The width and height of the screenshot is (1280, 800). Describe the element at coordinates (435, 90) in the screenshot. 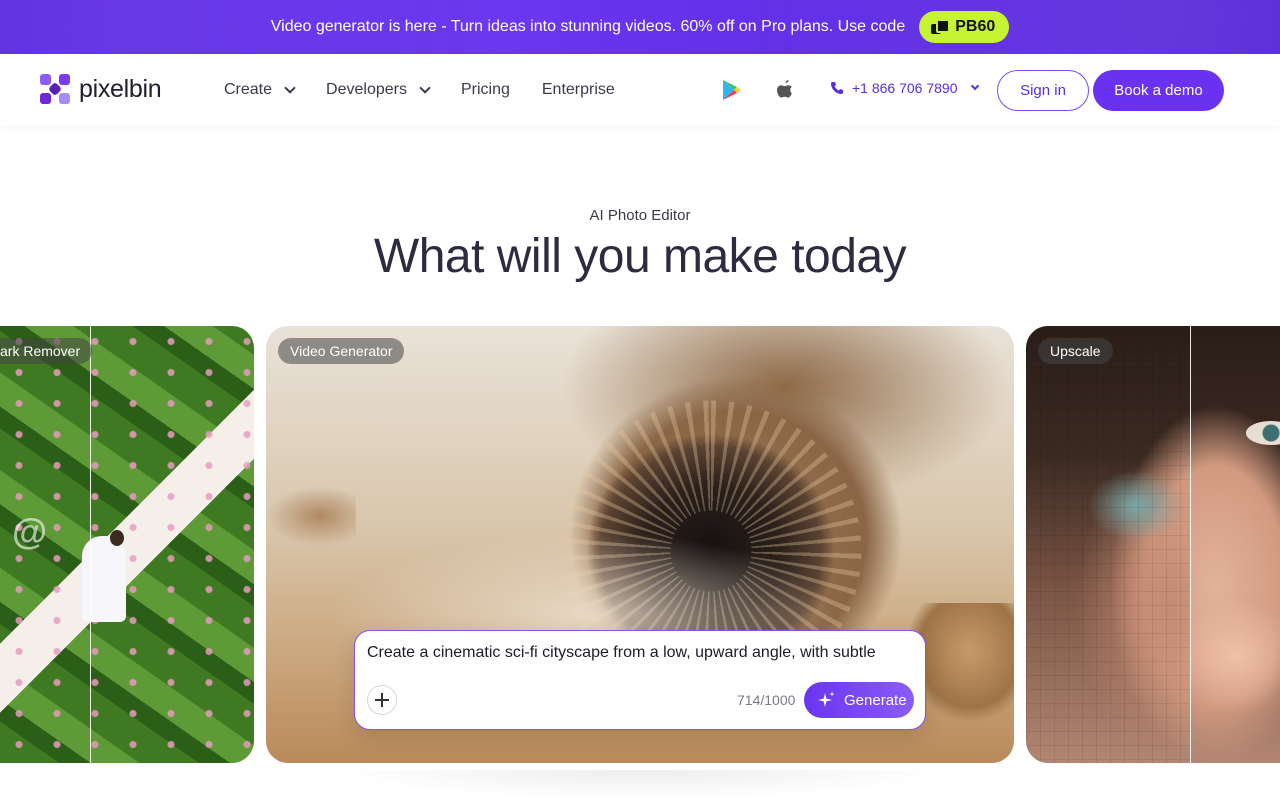

I see `main-nav: Create Developers Pricing Enterprise` at that location.